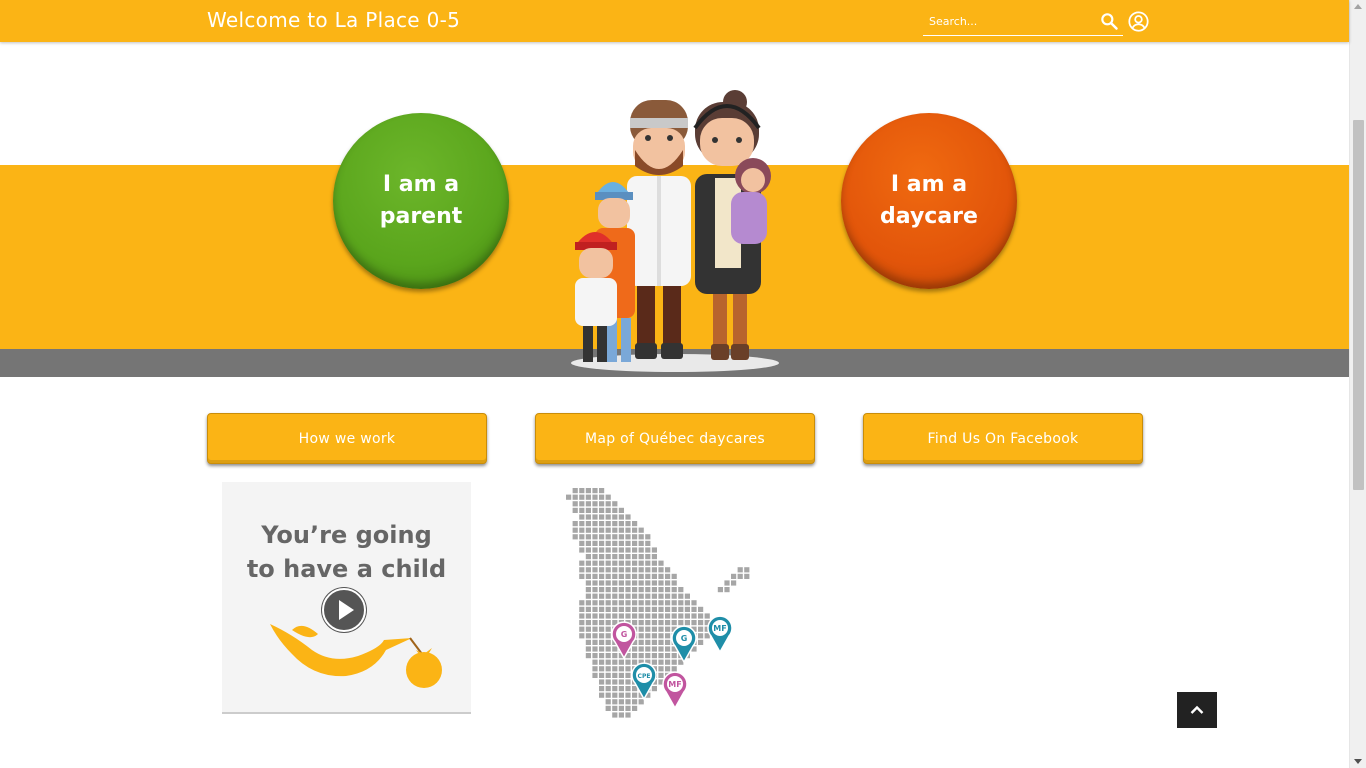  What do you see at coordinates (674, 607) in the screenshot?
I see `quebec-daycare-map: G G MF CPE MF` at bounding box center [674, 607].